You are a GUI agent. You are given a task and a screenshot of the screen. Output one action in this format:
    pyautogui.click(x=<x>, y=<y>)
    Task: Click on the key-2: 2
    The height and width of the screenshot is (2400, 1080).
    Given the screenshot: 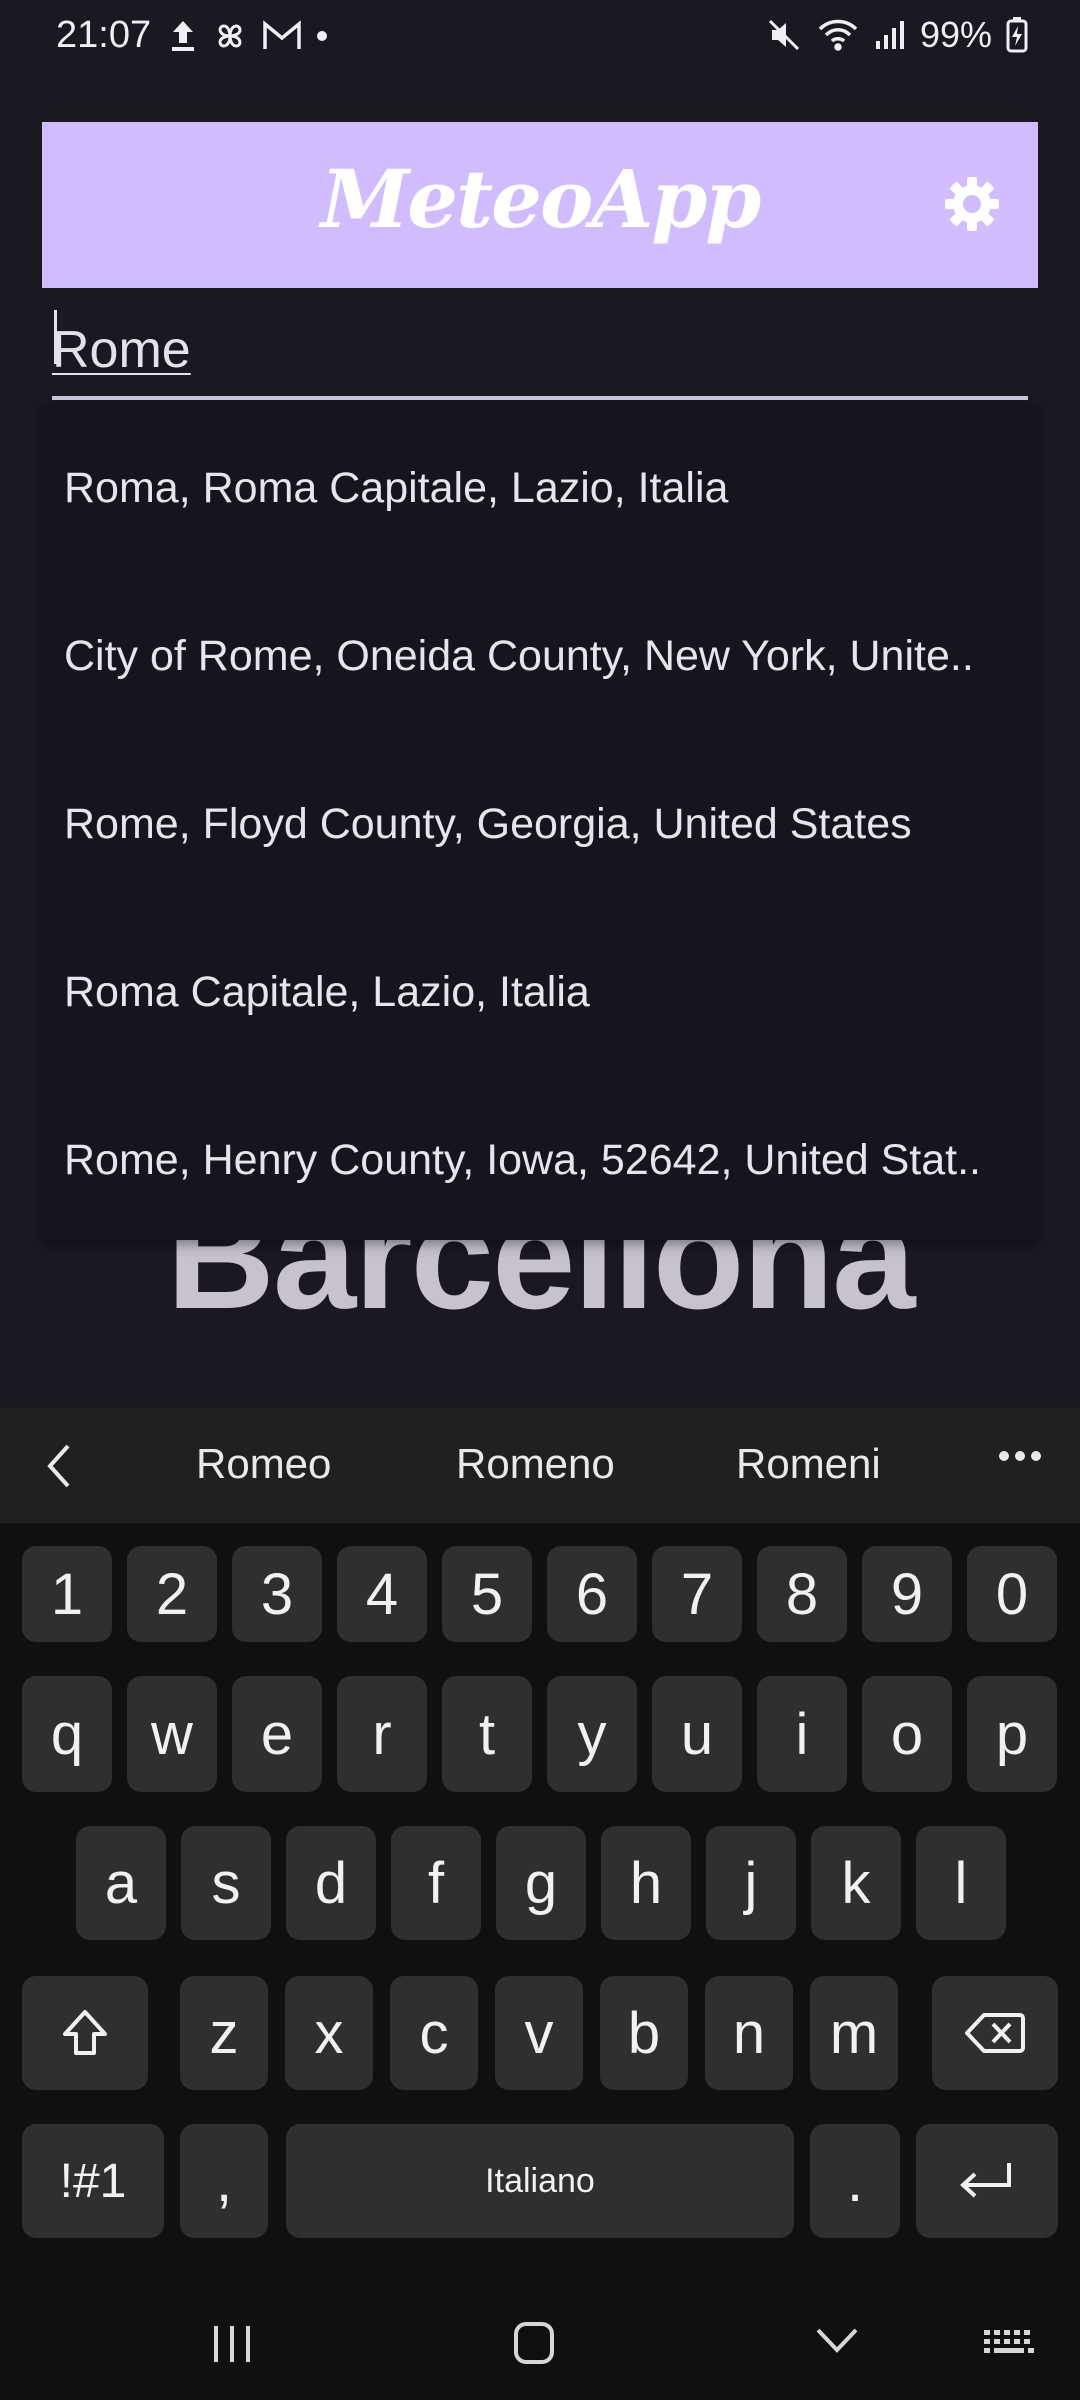 What is the action you would take?
    pyautogui.click(x=172, y=1594)
    